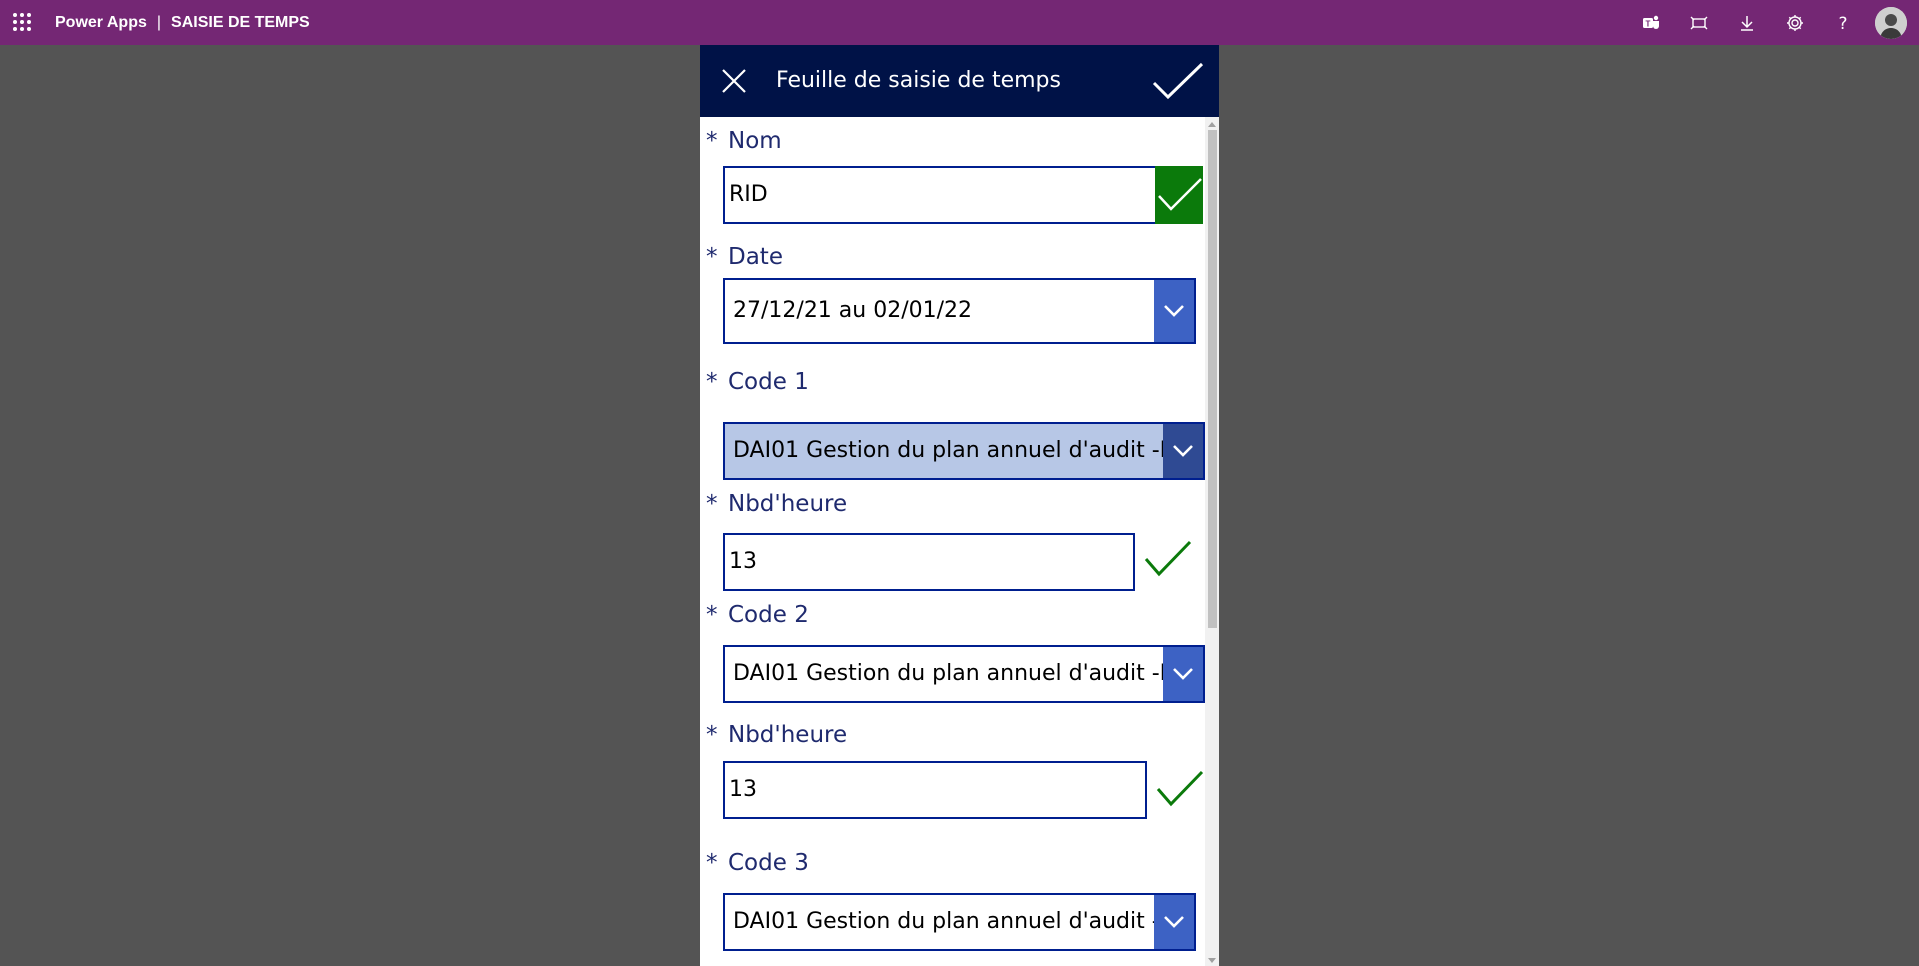  What do you see at coordinates (734, 81) in the screenshot?
I see `close-icon` at bounding box center [734, 81].